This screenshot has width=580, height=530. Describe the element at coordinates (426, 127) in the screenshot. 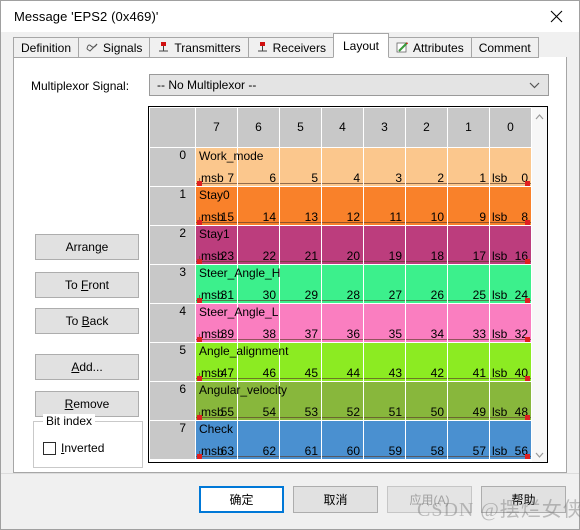

I see `grid-col-header-2: 2` at that location.